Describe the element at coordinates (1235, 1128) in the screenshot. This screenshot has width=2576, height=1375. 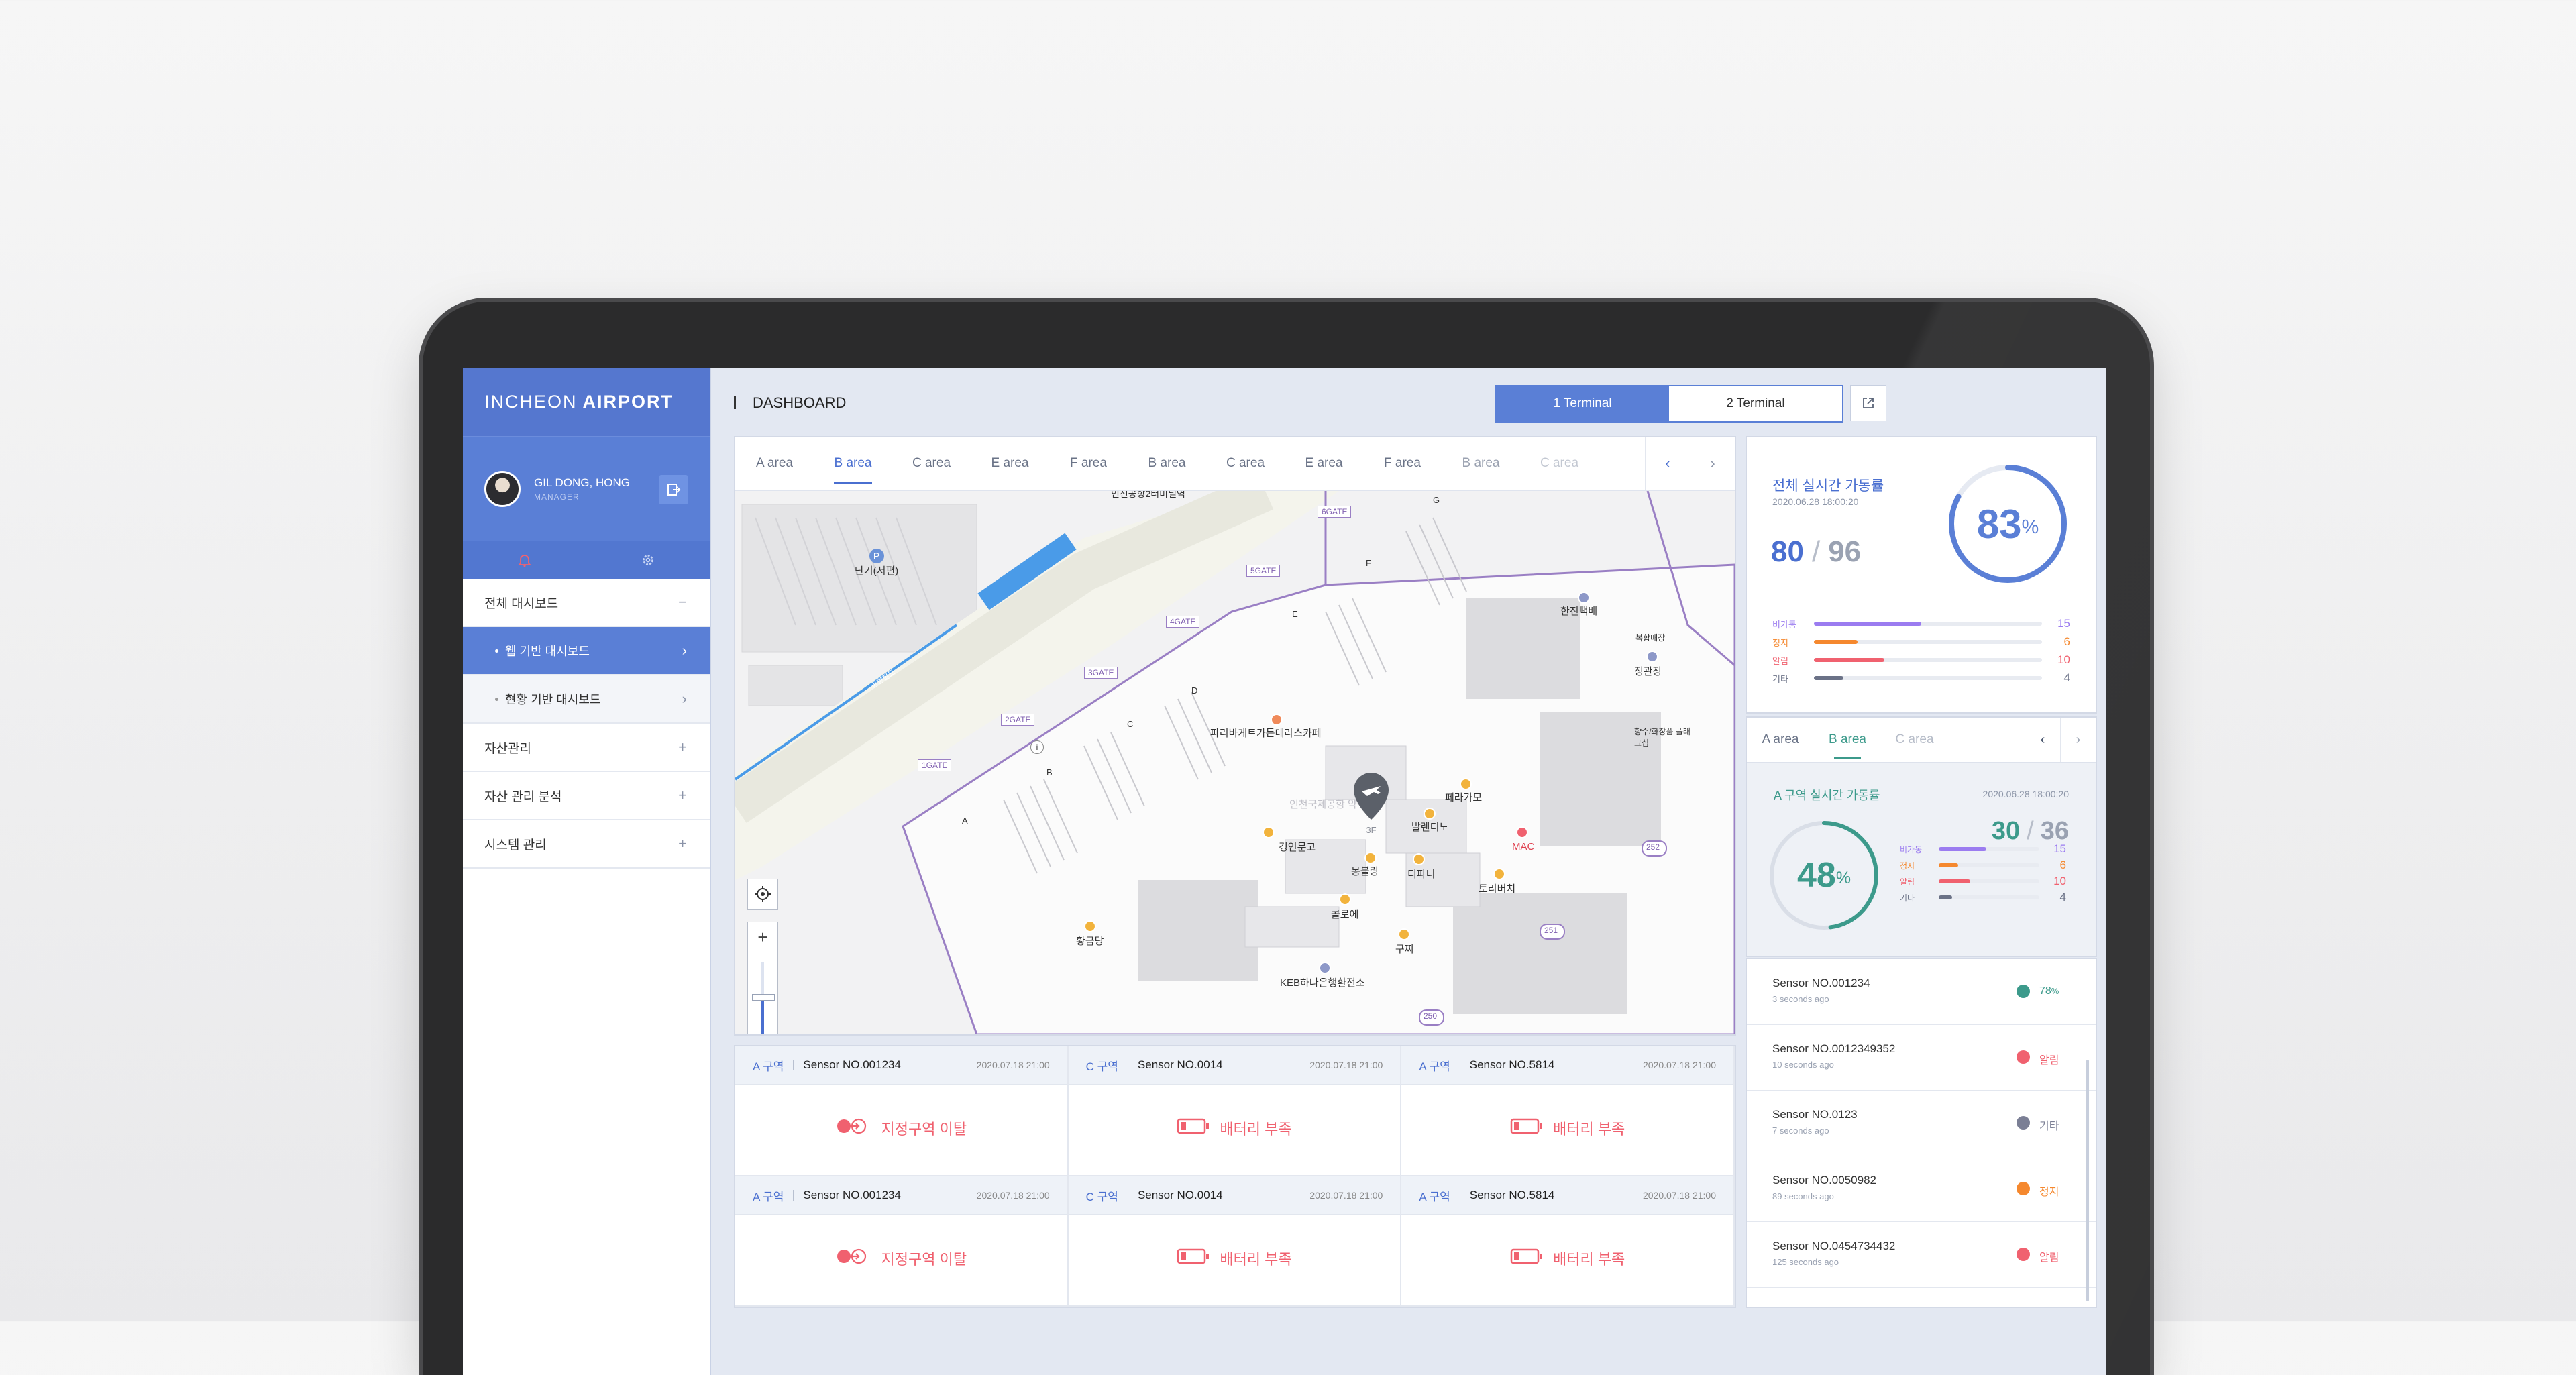
I see `alert-body: 배터리 부족` at that location.